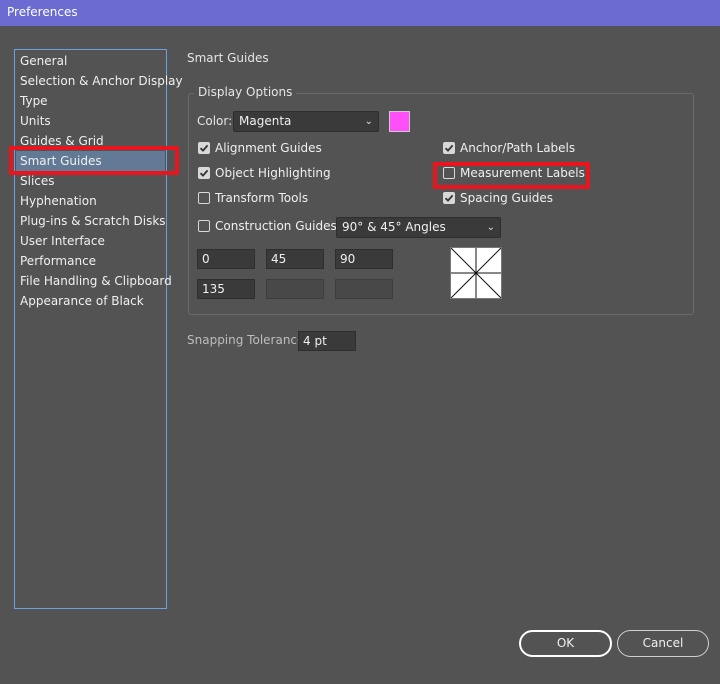 The height and width of the screenshot is (684, 720). I want to click on color-dropdown: Magenta ⌄, so click(306, 121).